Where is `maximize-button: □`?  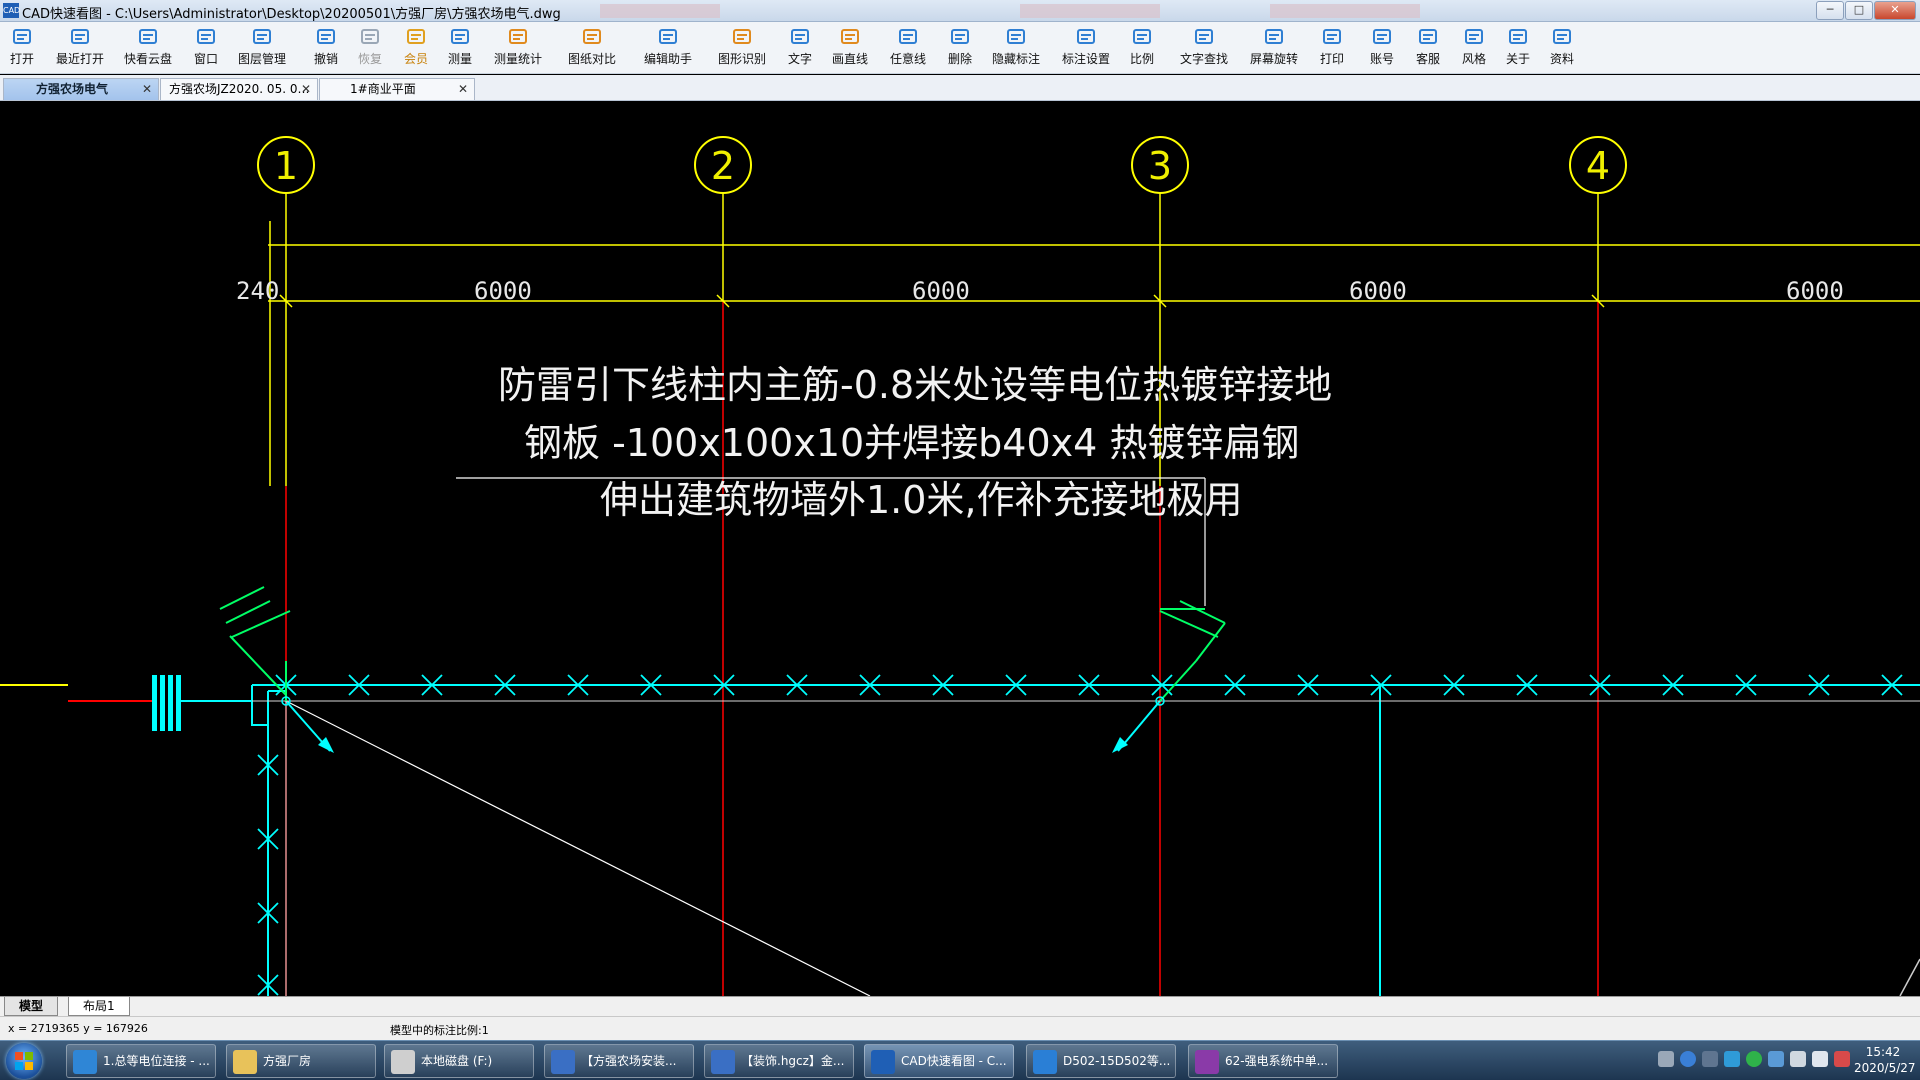 maximize-button: □ is located at coordinates (1859, 10).